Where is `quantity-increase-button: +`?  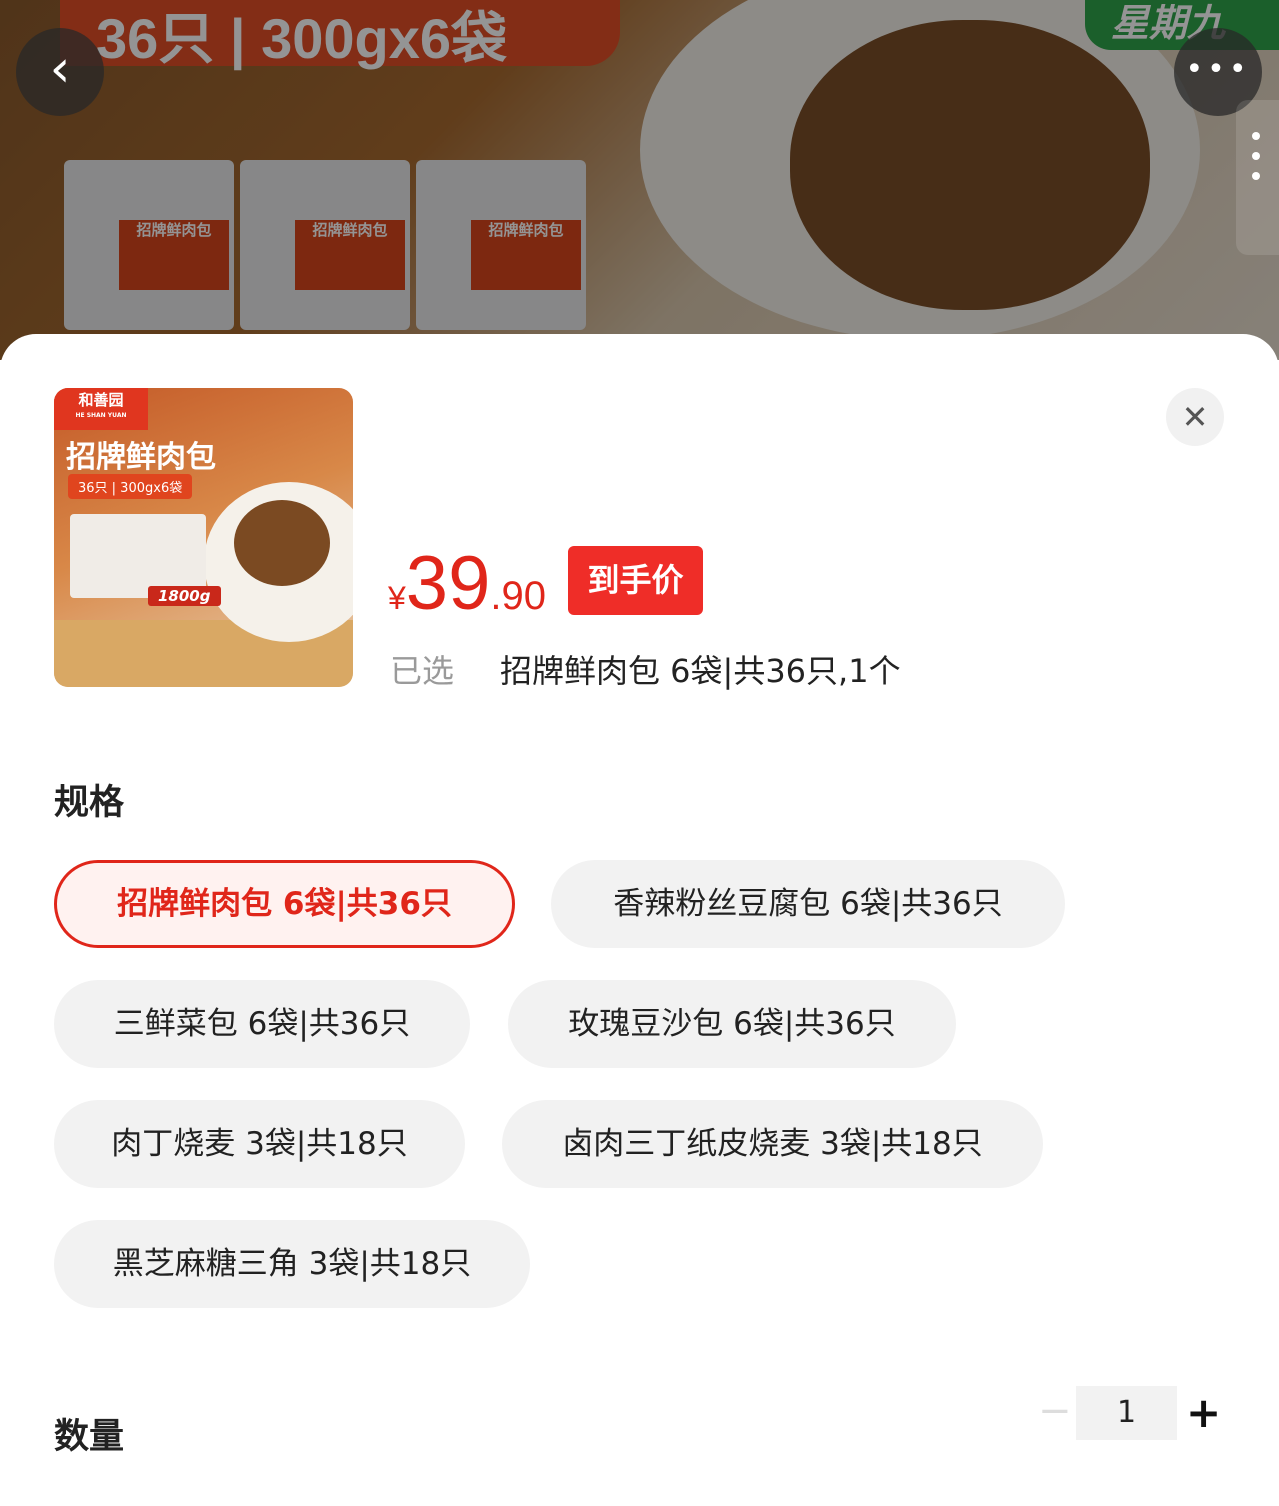
quantity-increase-button: + is located at coordinates (1204, 1413).